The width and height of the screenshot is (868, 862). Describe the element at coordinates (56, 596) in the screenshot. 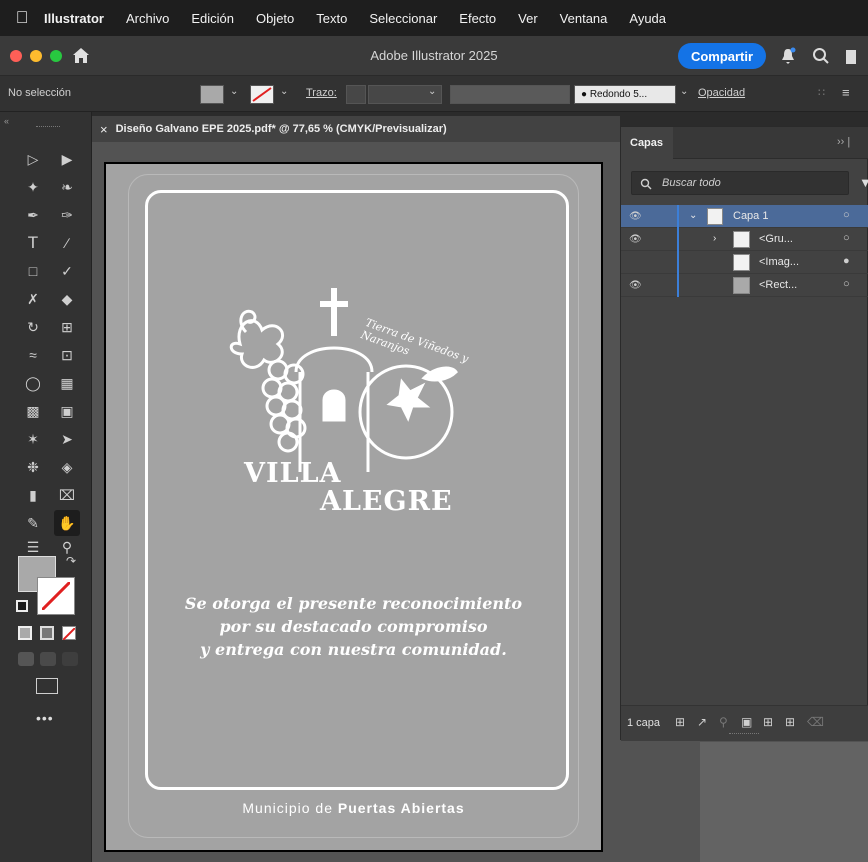

I see `stroke-color-box` at that location.